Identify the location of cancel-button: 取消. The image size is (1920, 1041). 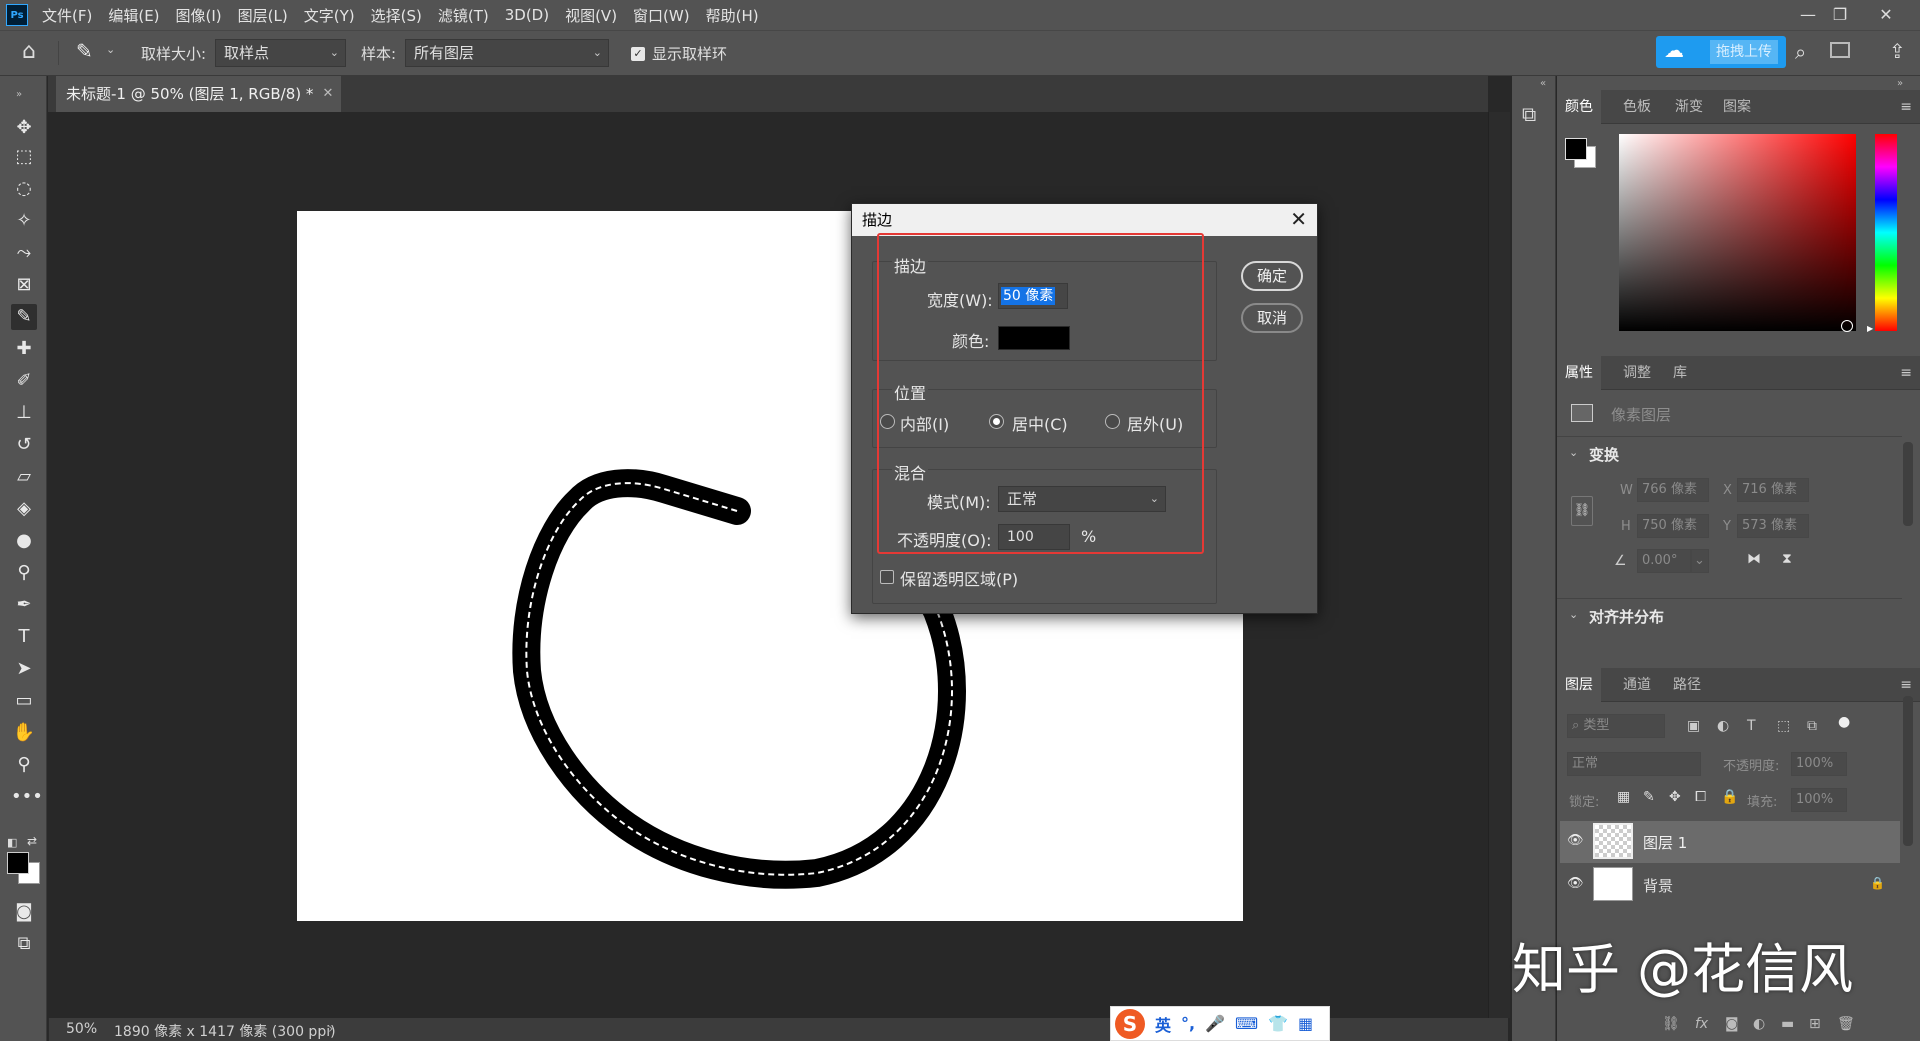
(1272, 318).